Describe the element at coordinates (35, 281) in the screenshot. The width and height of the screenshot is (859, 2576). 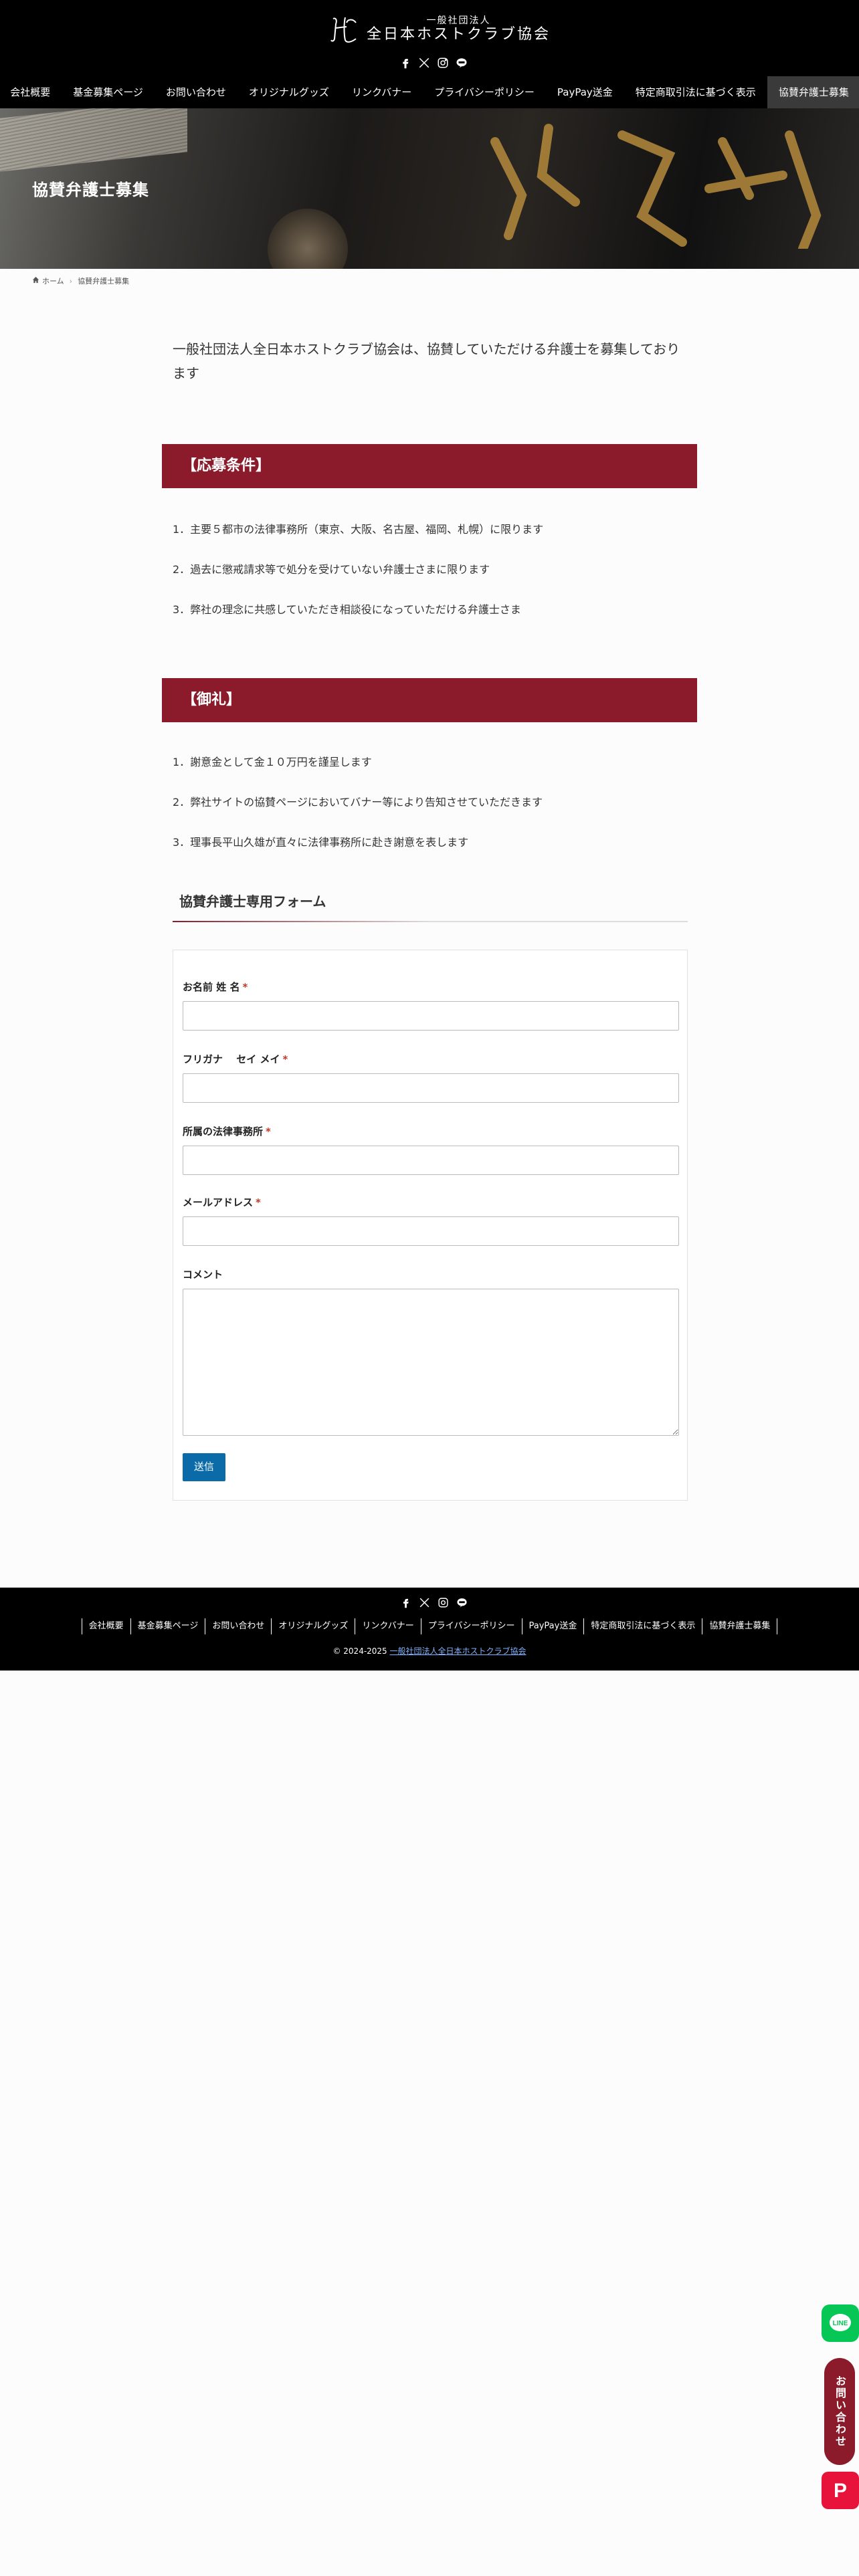
I see `home-icon` at that location.